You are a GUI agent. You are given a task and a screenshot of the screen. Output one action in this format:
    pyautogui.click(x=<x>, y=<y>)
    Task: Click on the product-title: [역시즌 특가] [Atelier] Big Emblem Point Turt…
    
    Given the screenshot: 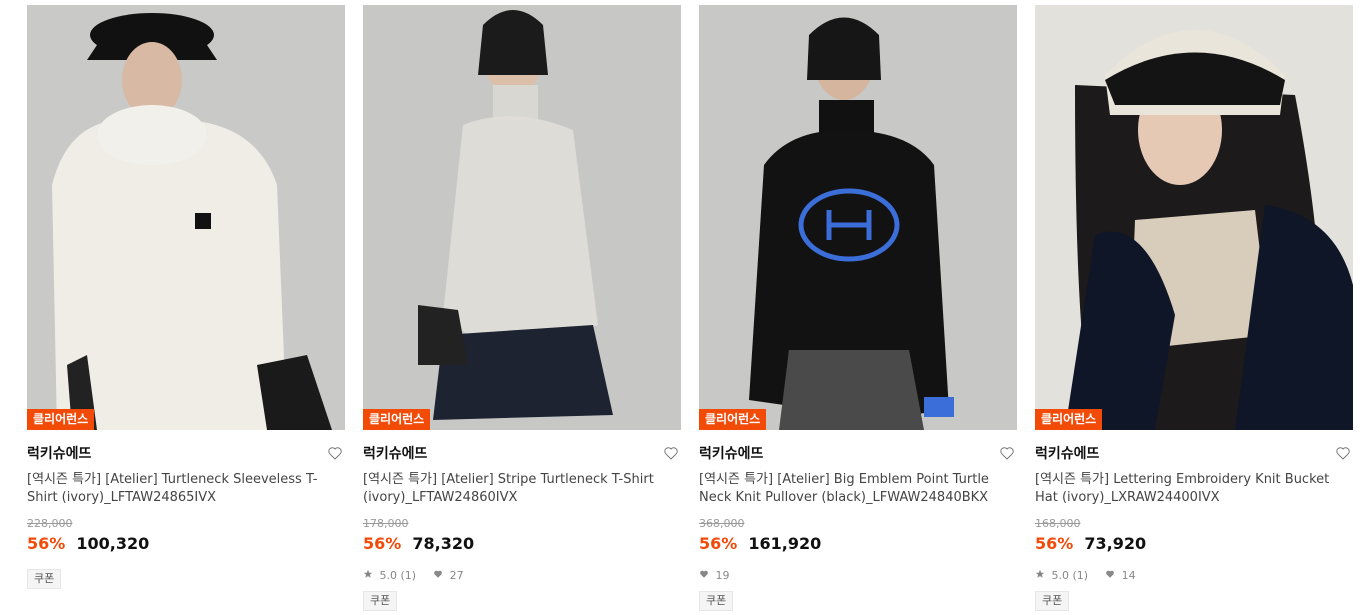 What is the action you would take?
    pyautogui.click(x=858, y=489)
    